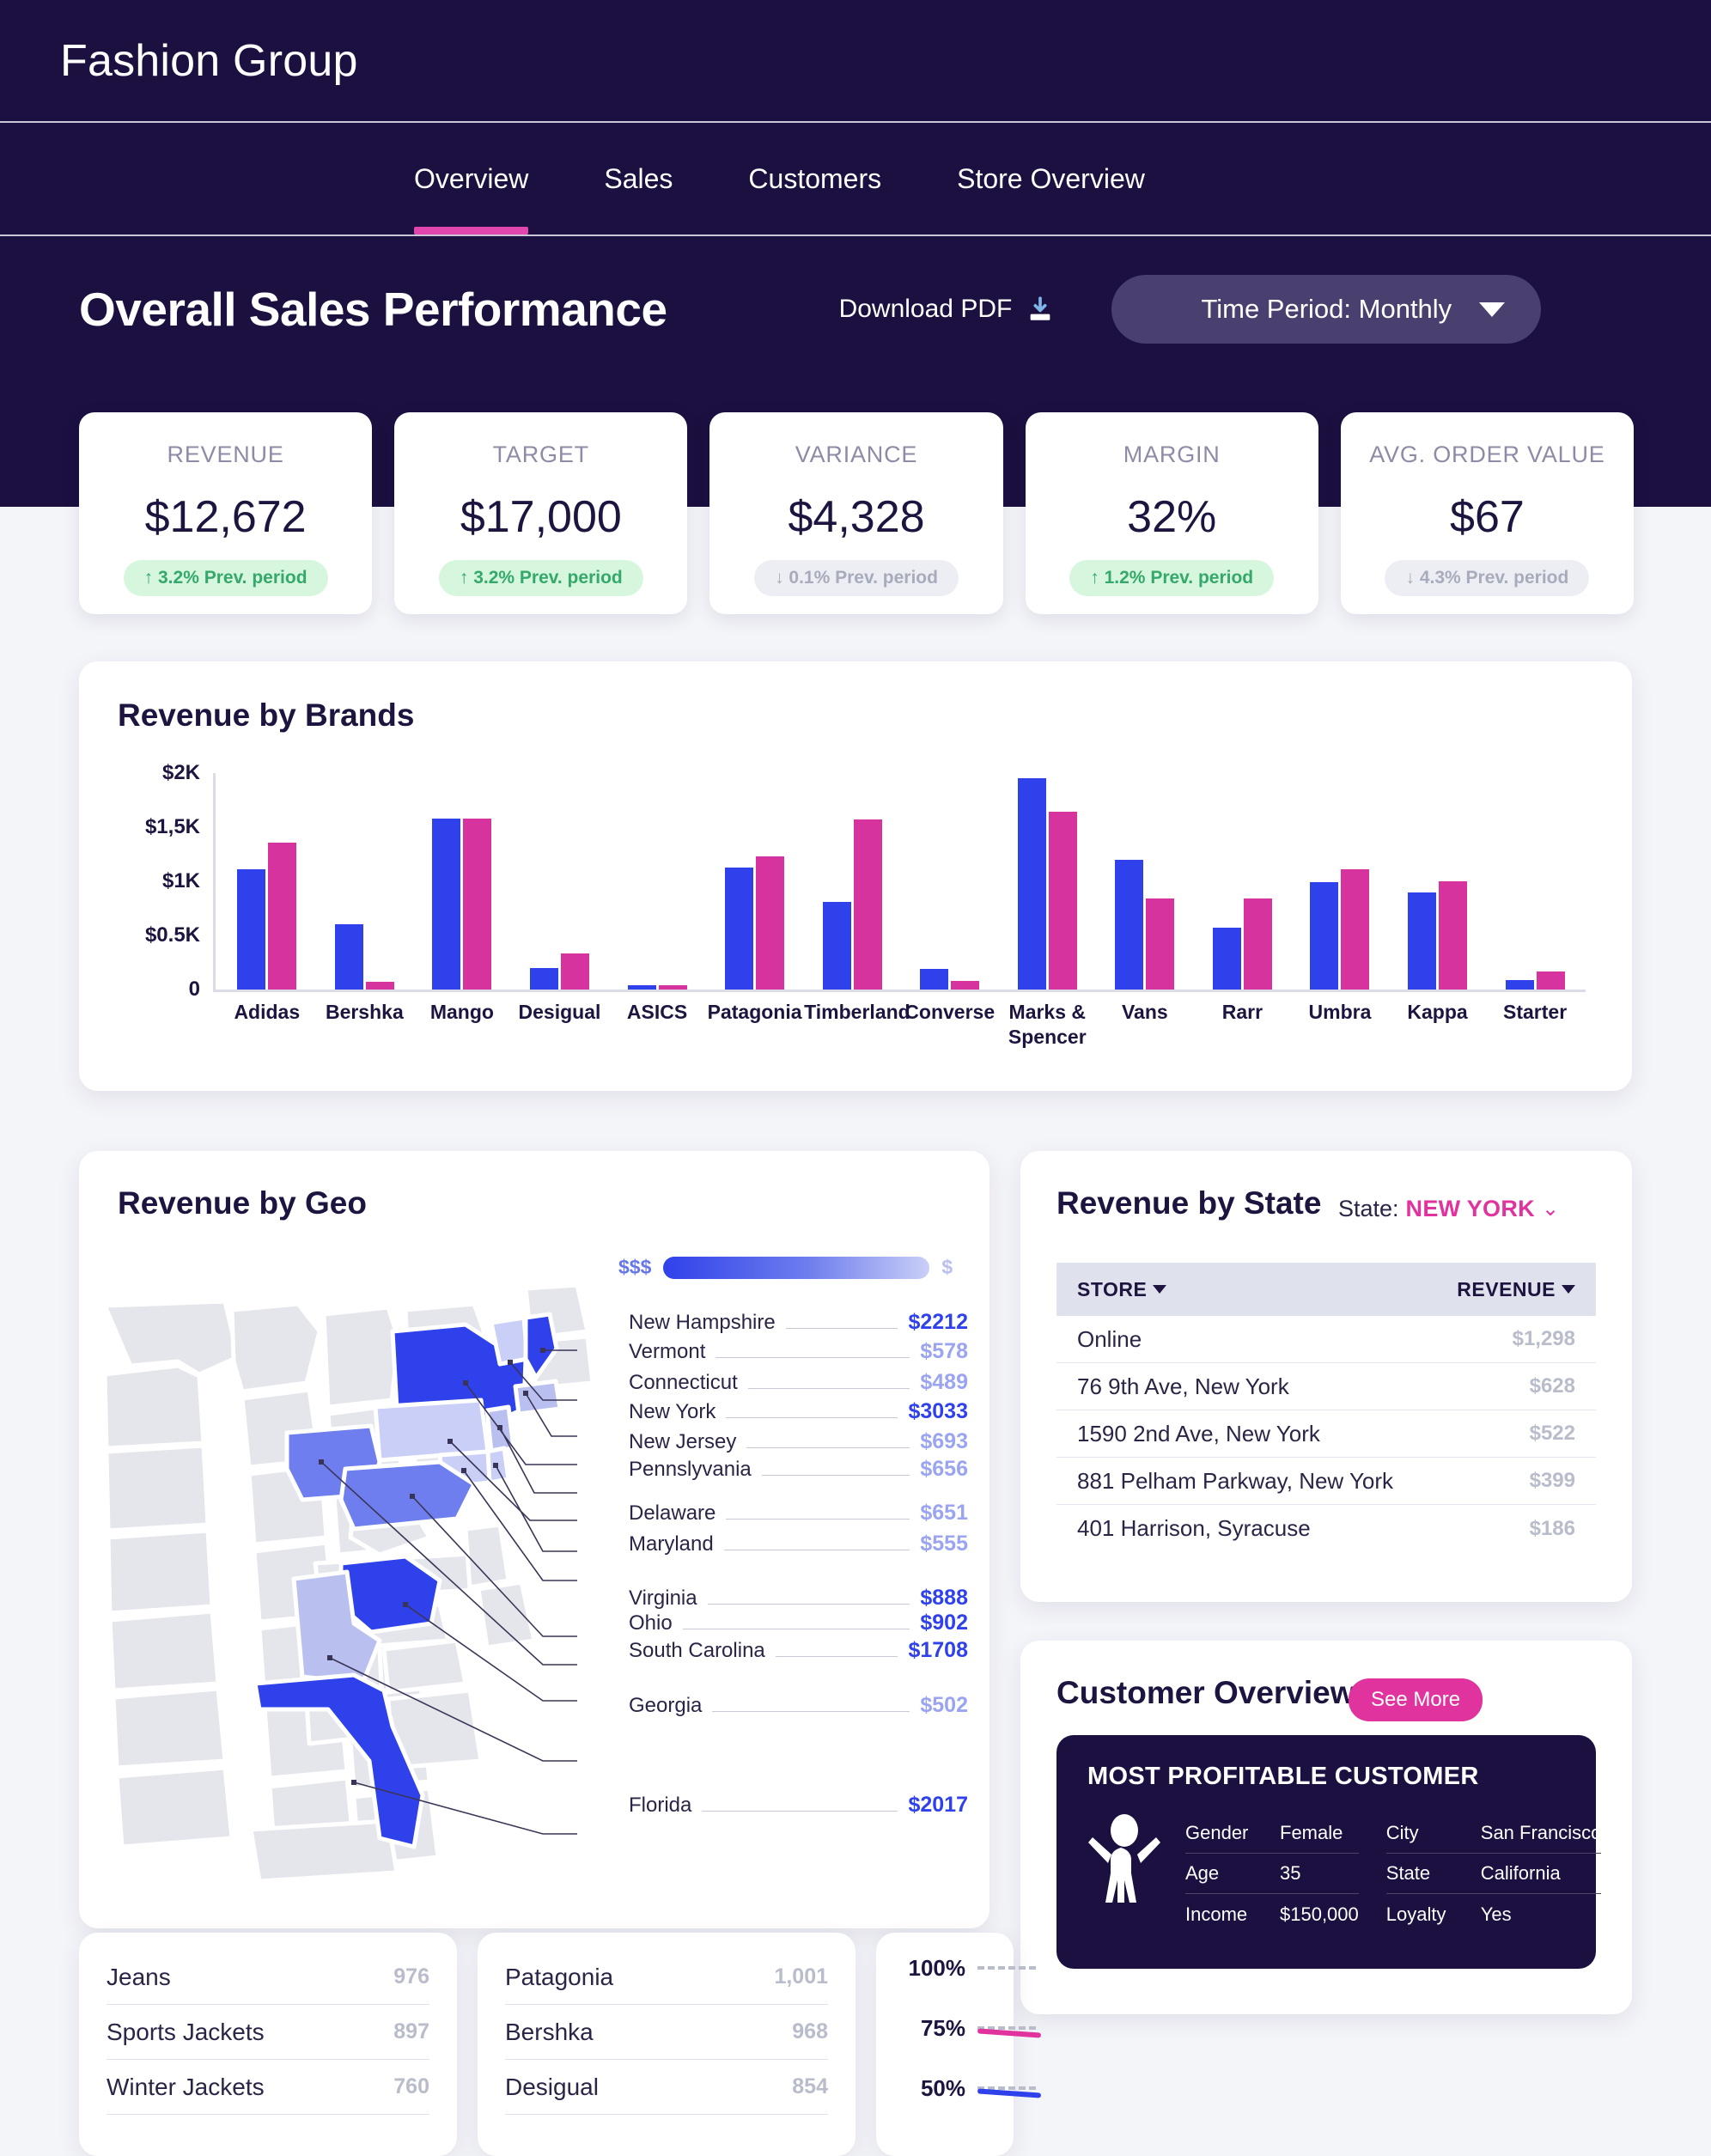  I want to click on kpi-label: AVG. ORDER VALUE, so click(1487, 454).